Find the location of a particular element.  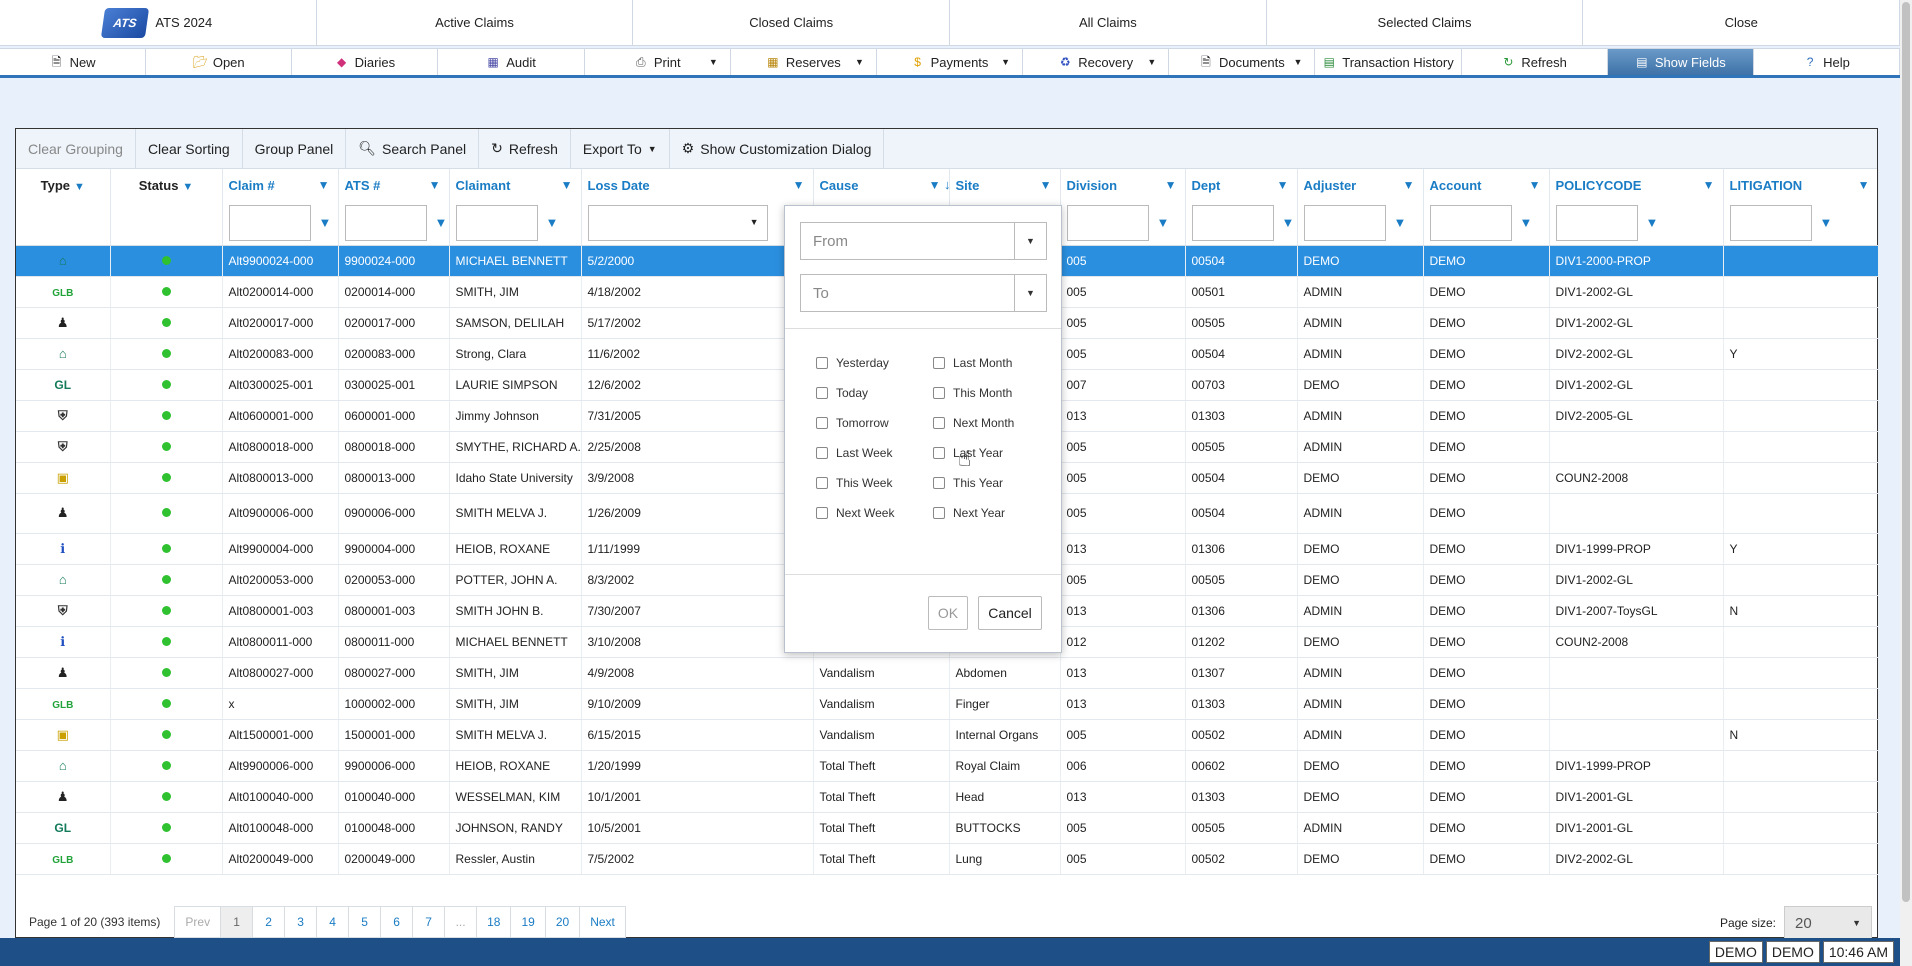

toolbar-recovery-button: ♻ Recovery ▼ is located at coordinates (1096, 62).